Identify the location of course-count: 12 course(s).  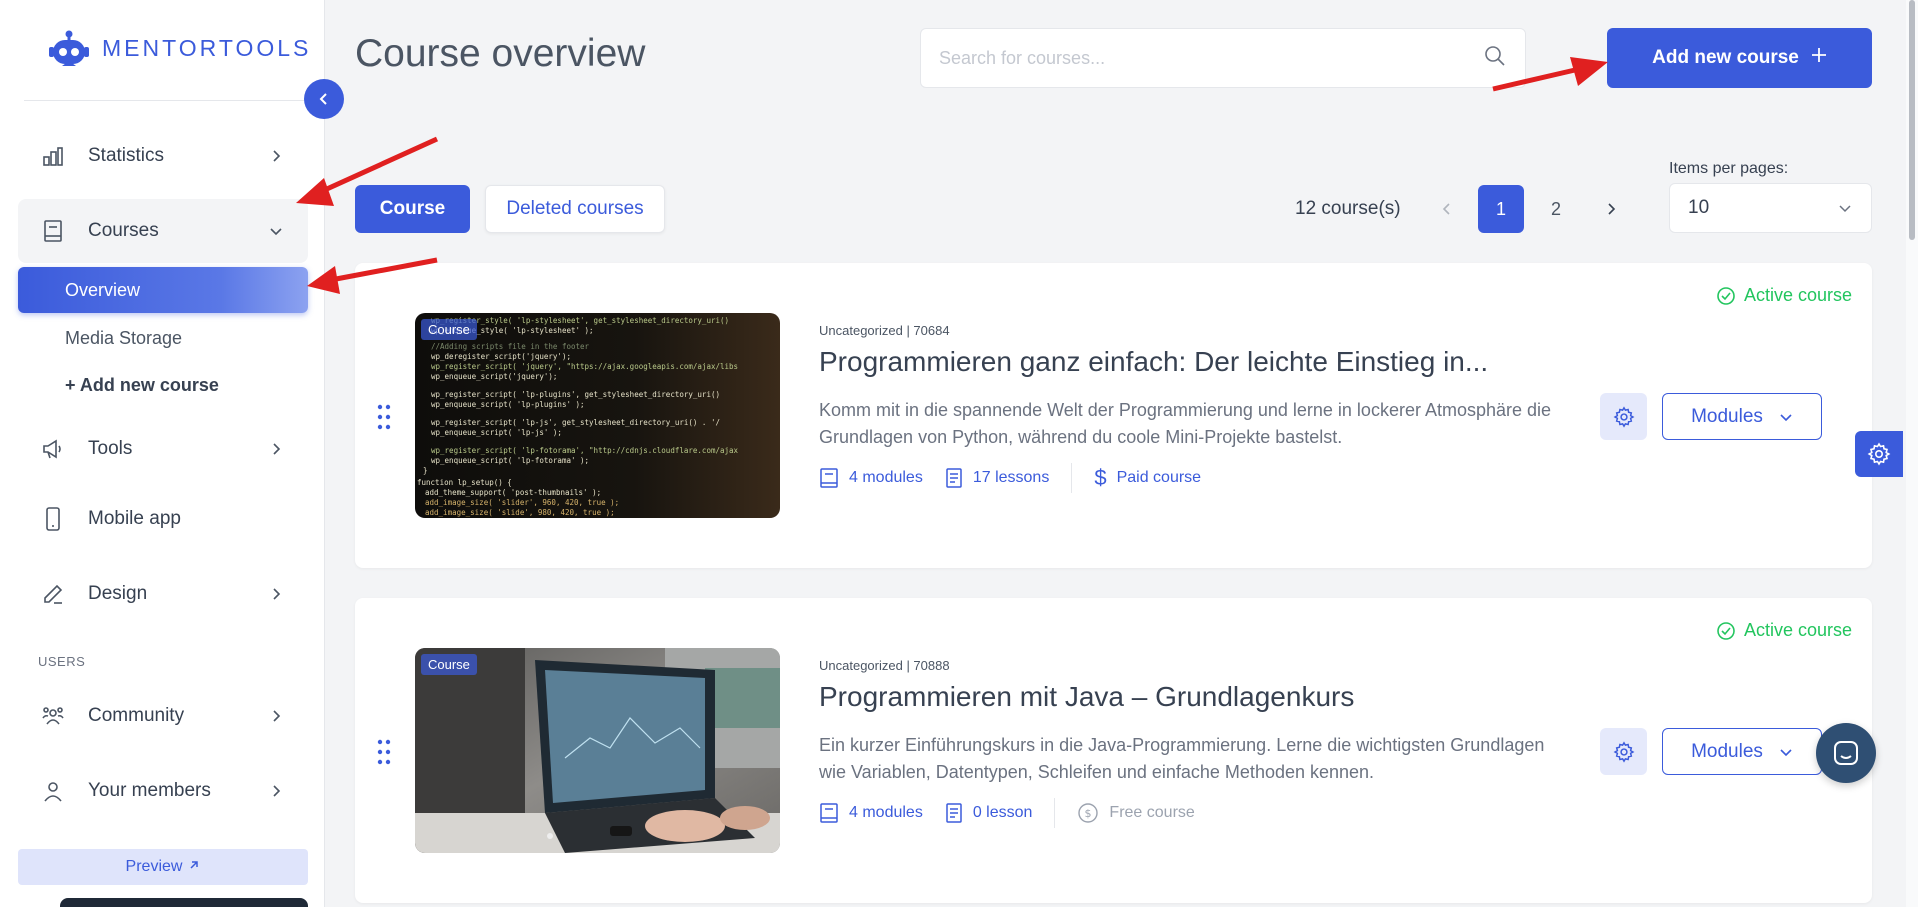
(1348, 208).